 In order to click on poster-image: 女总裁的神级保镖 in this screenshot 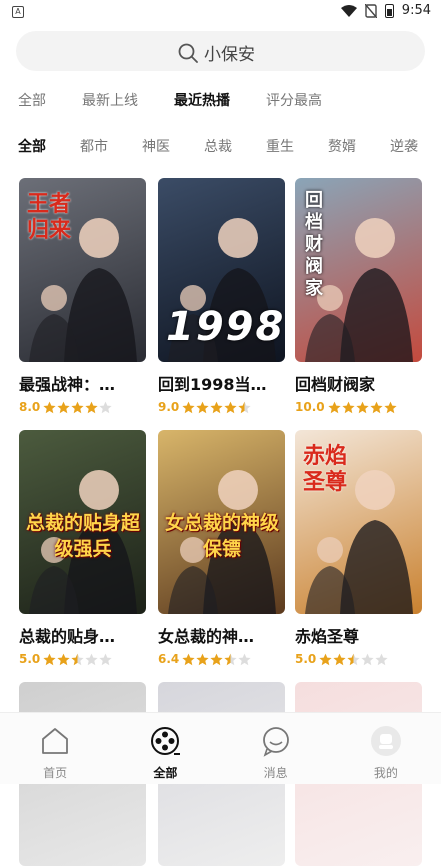, I will do `click(221, 522)`.